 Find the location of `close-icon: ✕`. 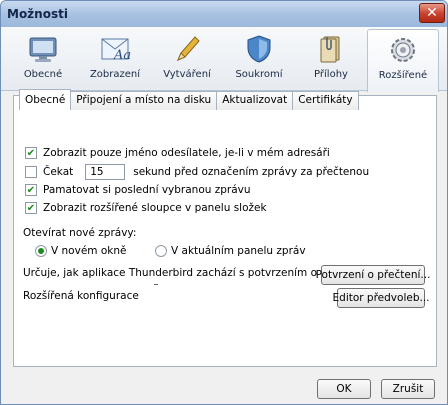

close-icon: ✕ is located at coordinates (432, 13).